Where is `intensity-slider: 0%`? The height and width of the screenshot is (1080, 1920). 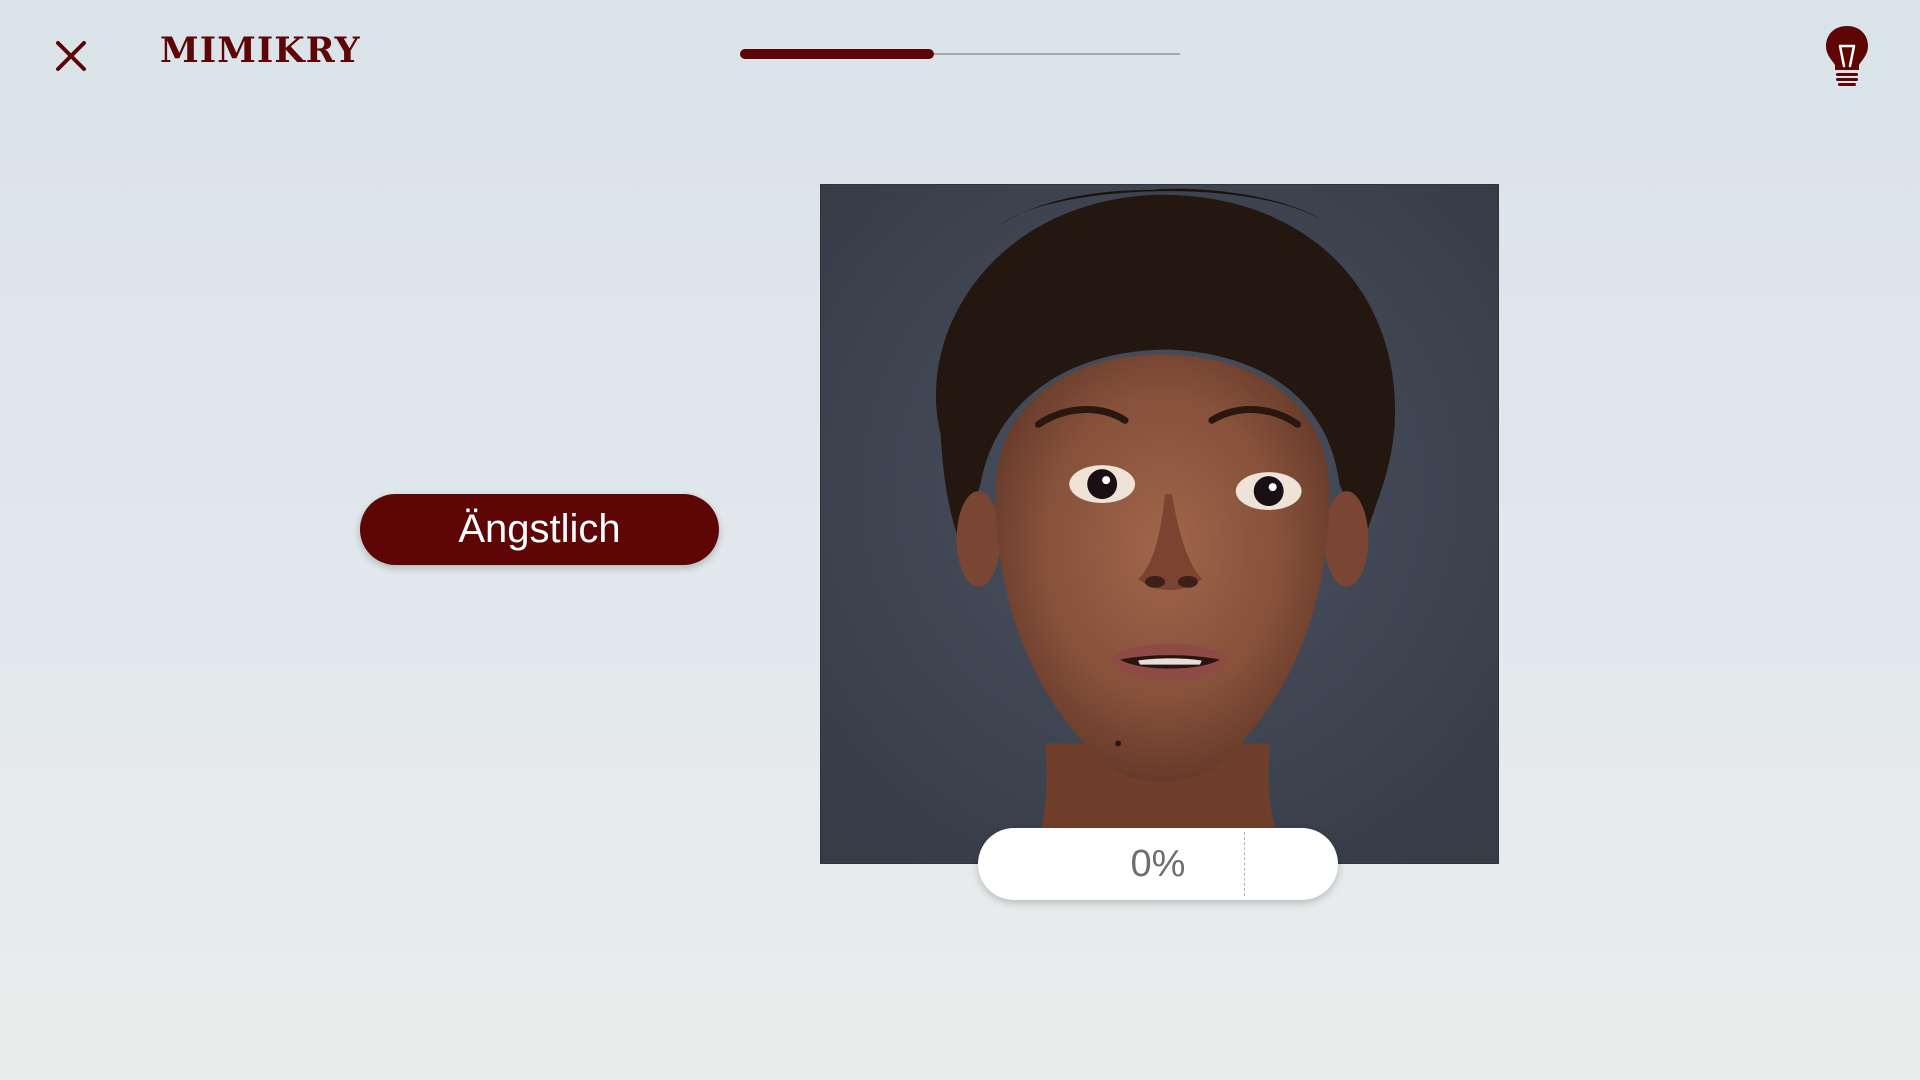
intensity-slider: 0% is located at coordinates (1158, 864).